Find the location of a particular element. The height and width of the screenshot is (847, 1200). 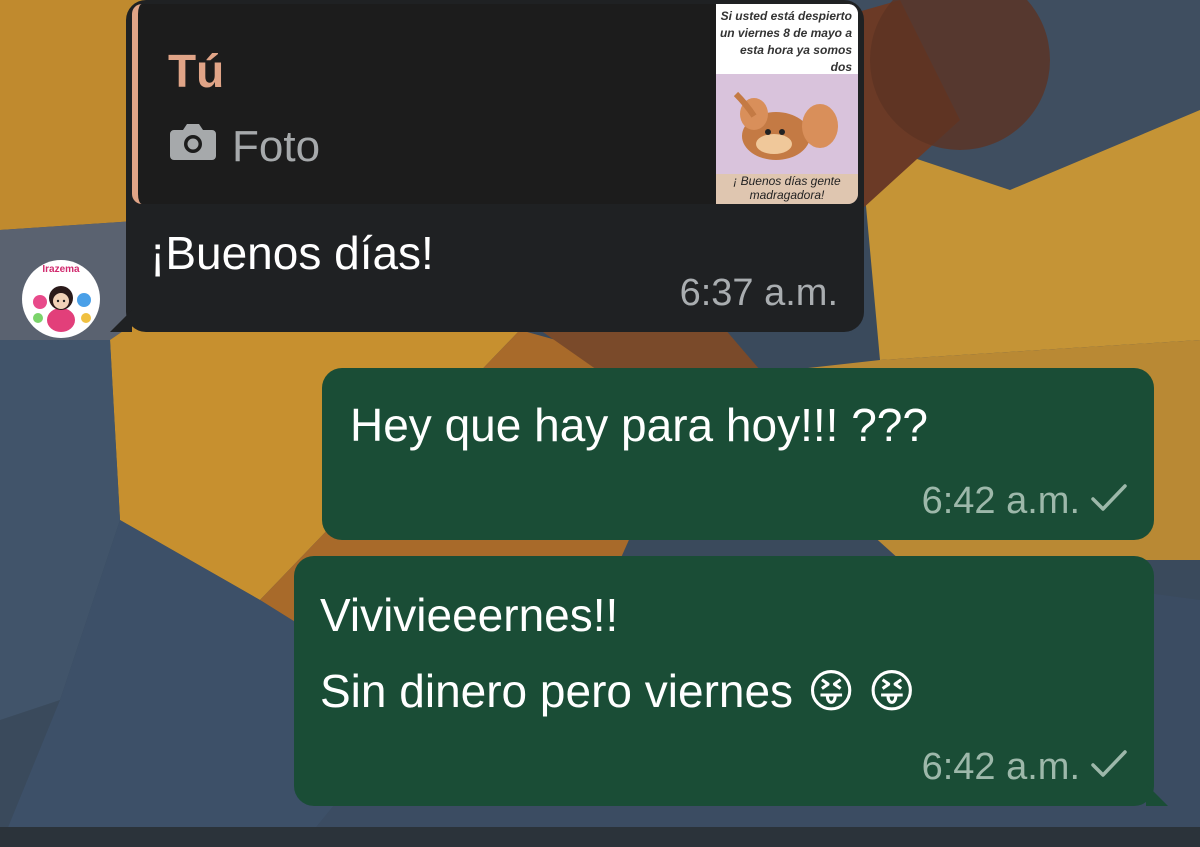

doll-avatar-icon is located at coordinates (62, 309).